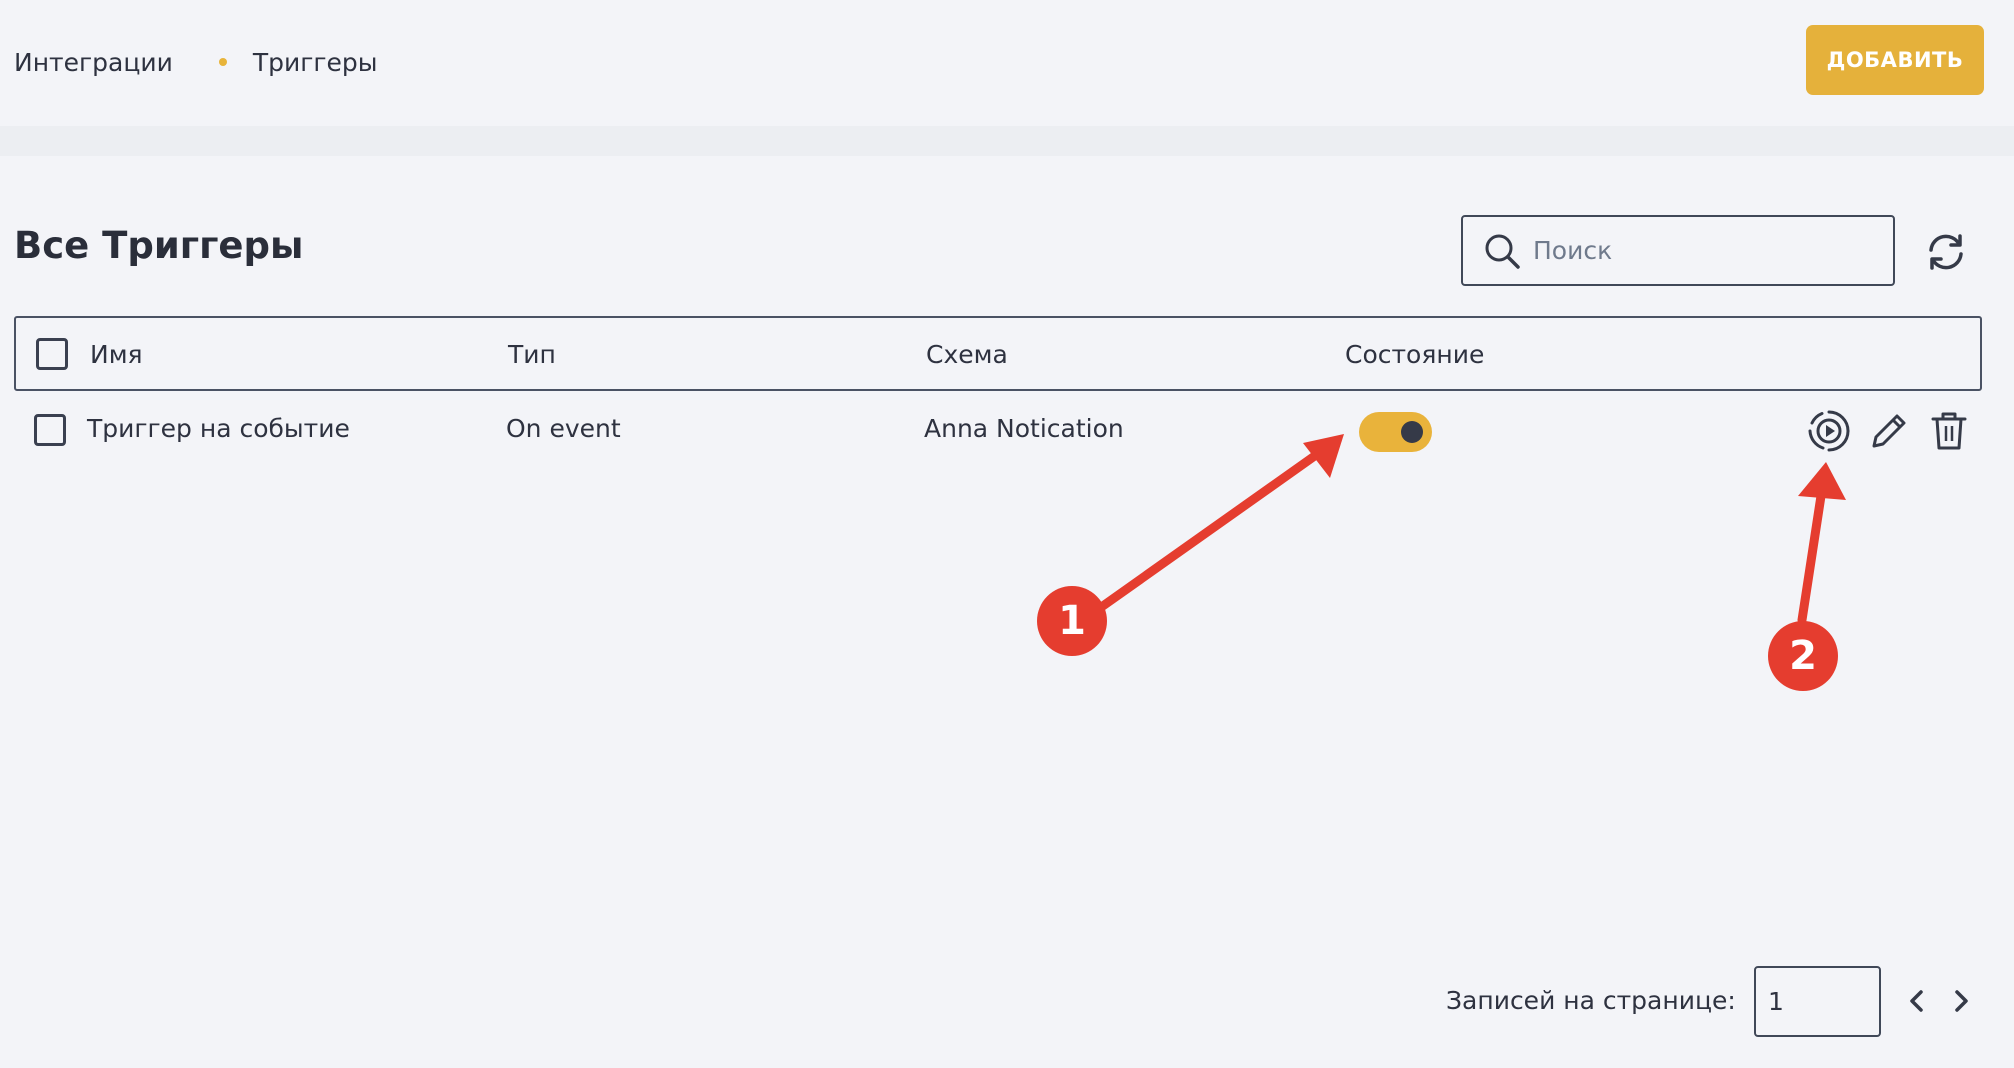 This screenshot has width=2014, height=1068. I want to click on header-divider, so click(1007, 141).